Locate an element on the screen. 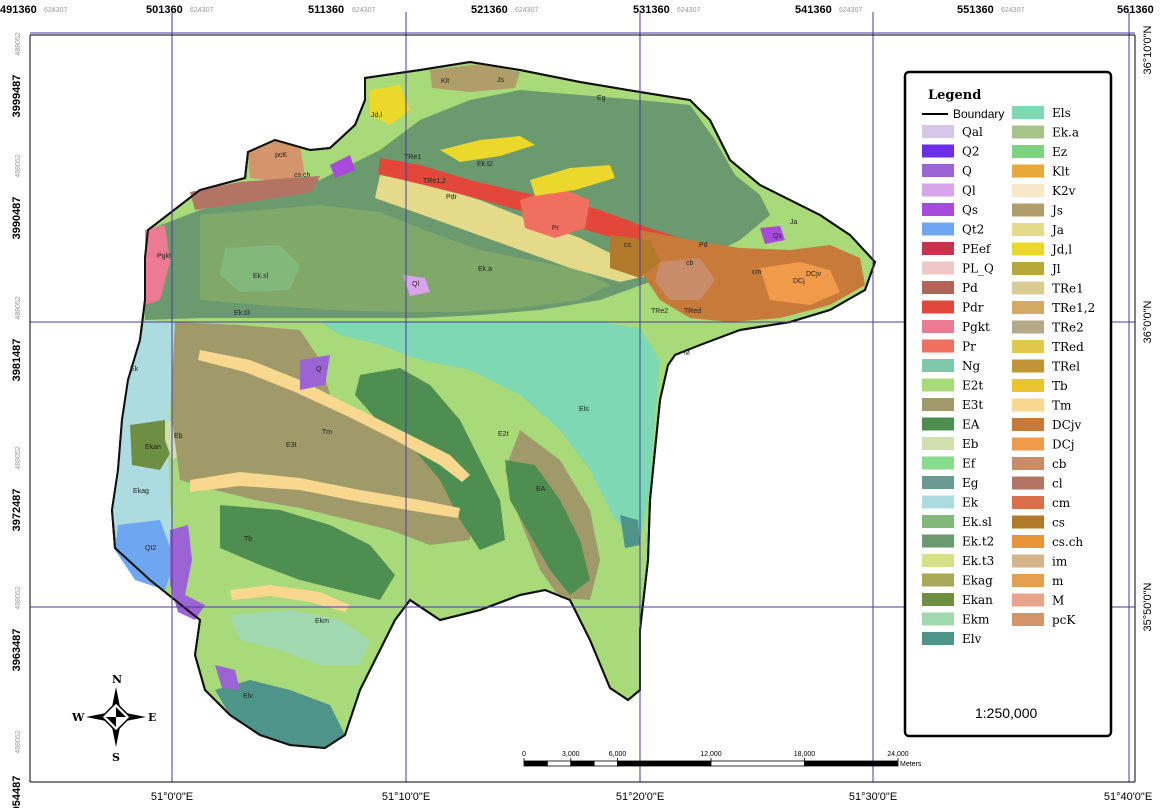  legend-item-label: TRel is located at coordinates (1066, 367).